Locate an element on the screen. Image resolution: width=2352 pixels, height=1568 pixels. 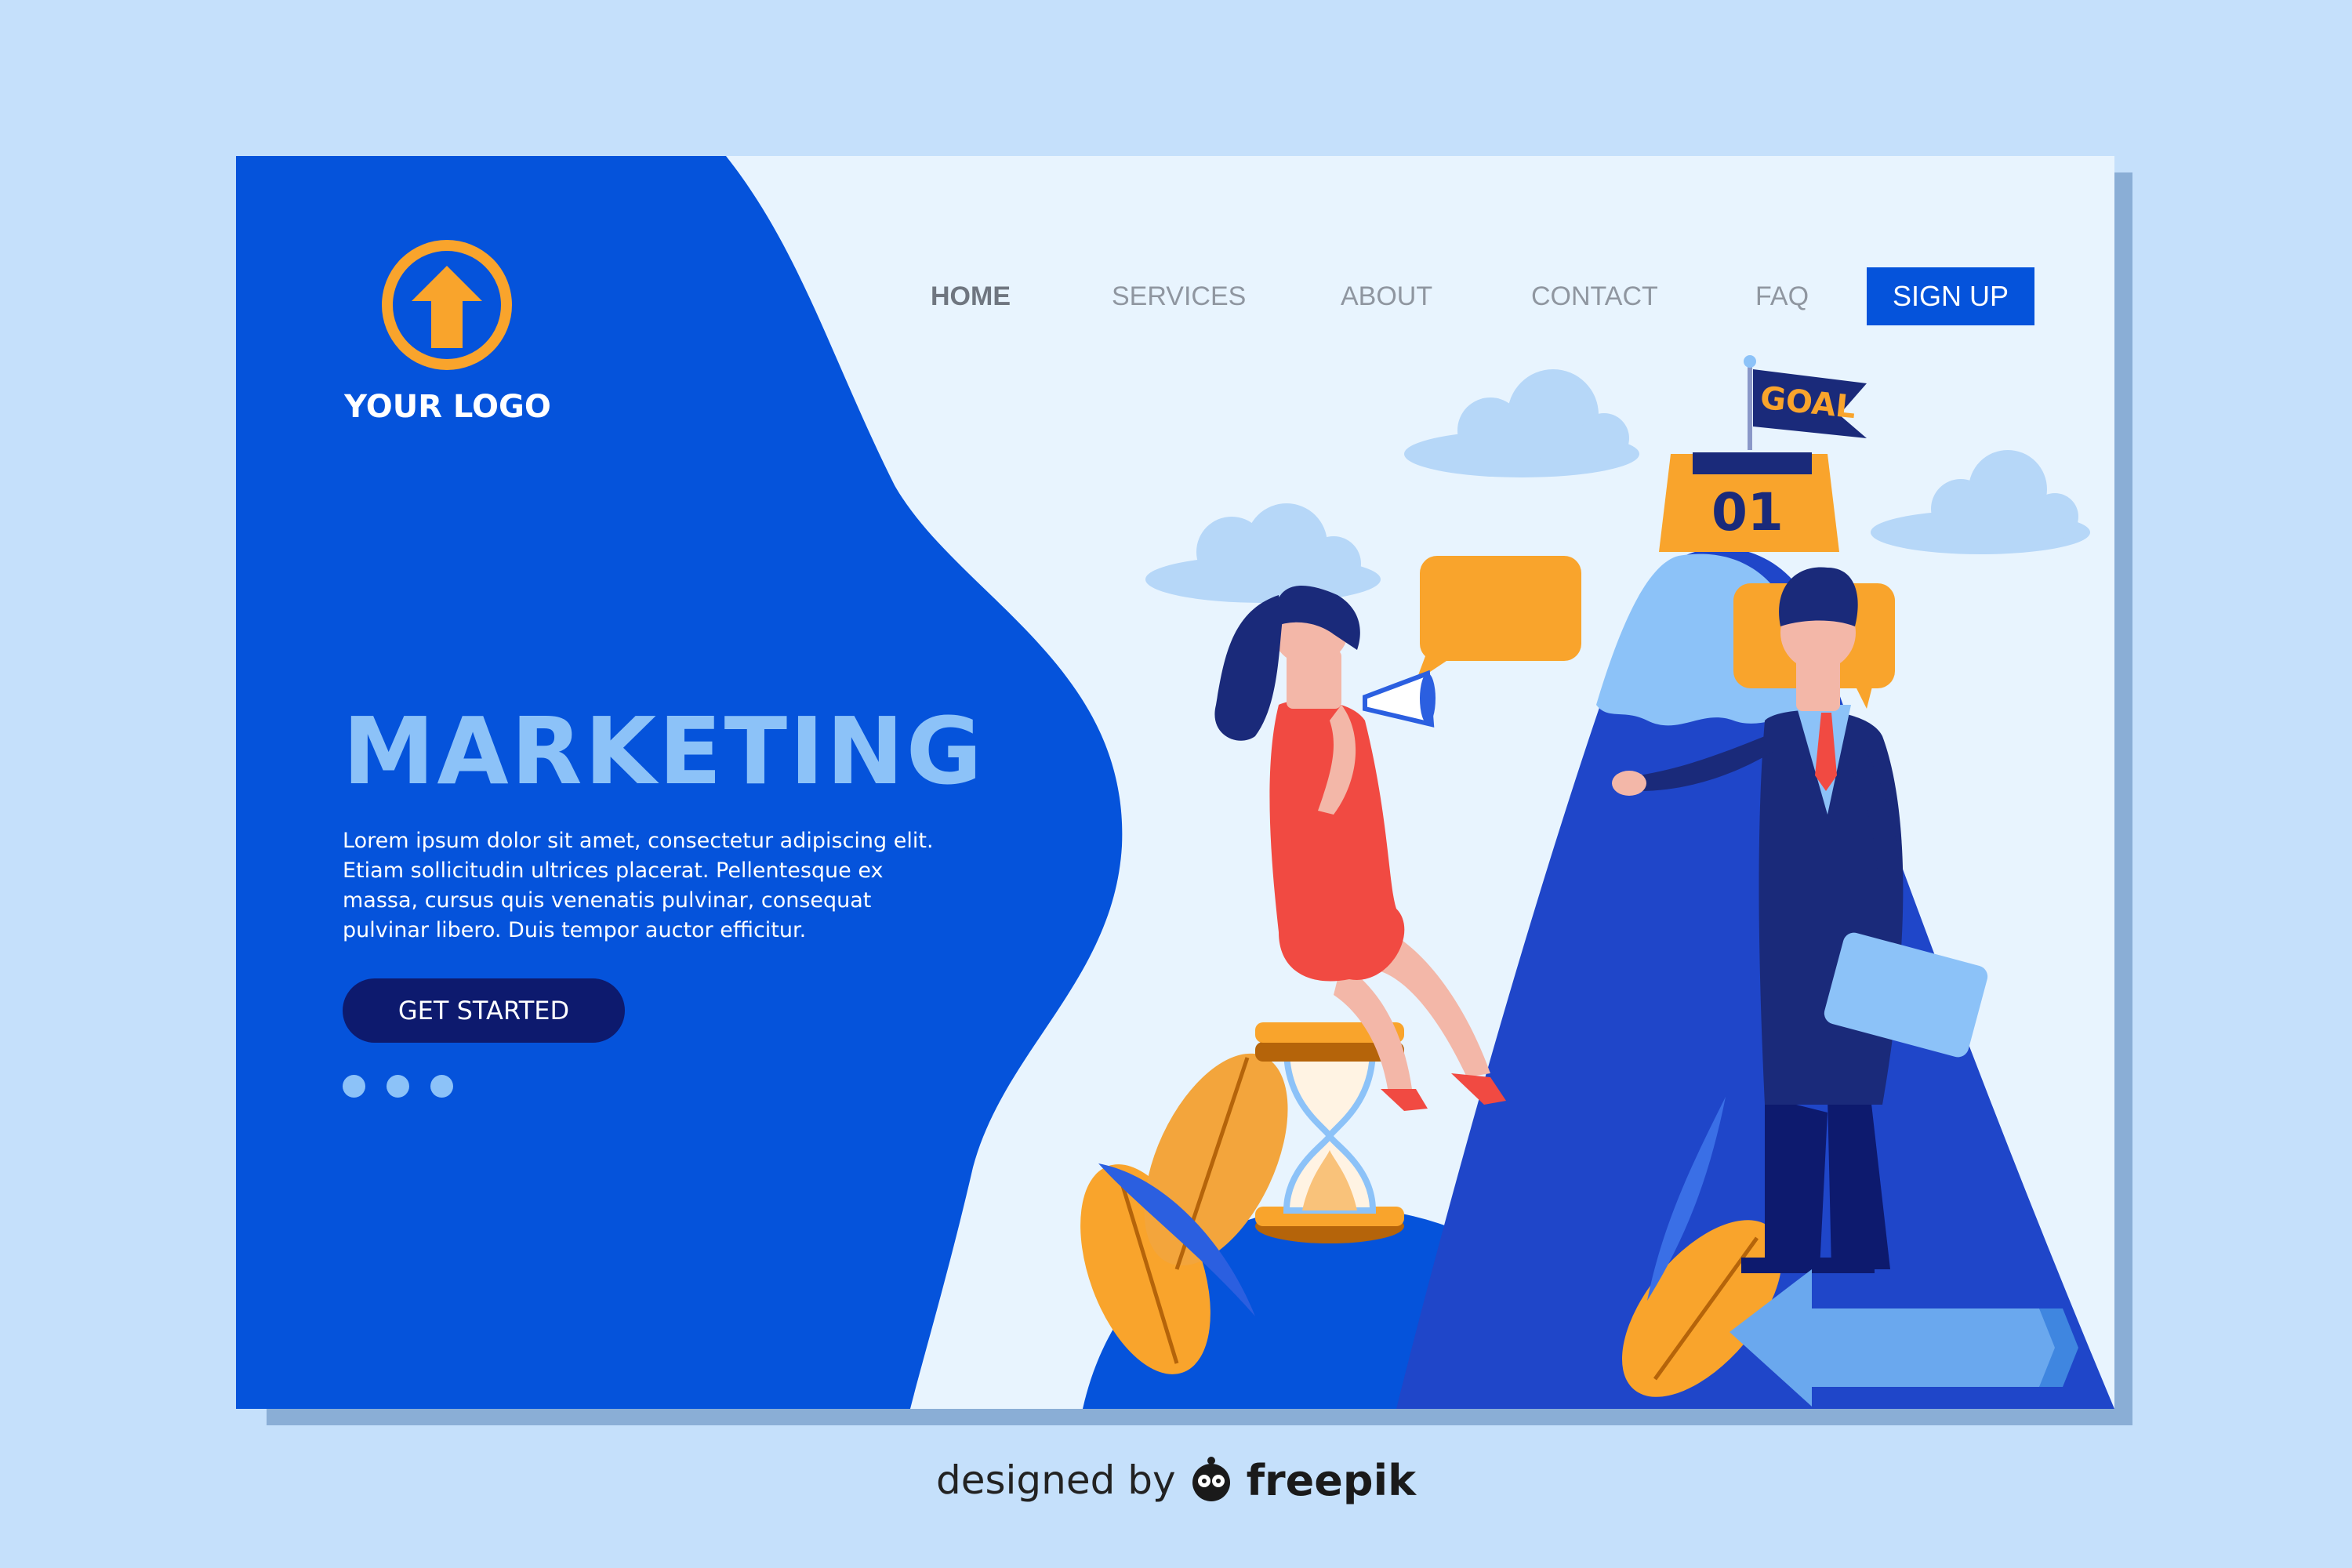
nav-about: ABOUT is located at coordinates (1386, 296).